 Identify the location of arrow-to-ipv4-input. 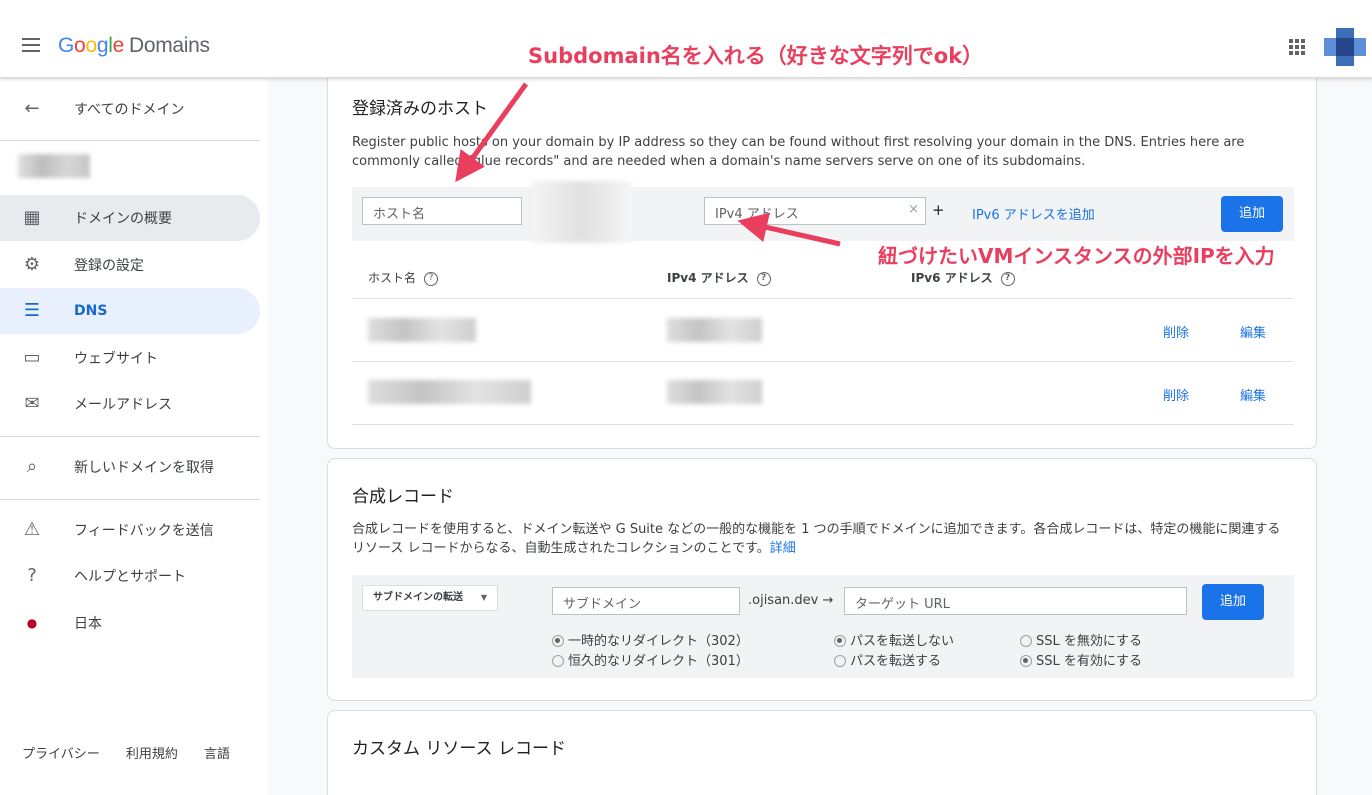
(789, 229).